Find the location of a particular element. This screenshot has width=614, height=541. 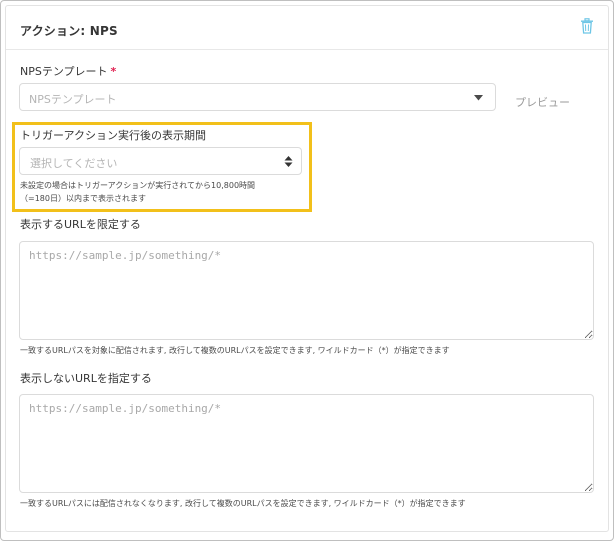

display-period-select: 選択してください is located at coordinates (160, 161).